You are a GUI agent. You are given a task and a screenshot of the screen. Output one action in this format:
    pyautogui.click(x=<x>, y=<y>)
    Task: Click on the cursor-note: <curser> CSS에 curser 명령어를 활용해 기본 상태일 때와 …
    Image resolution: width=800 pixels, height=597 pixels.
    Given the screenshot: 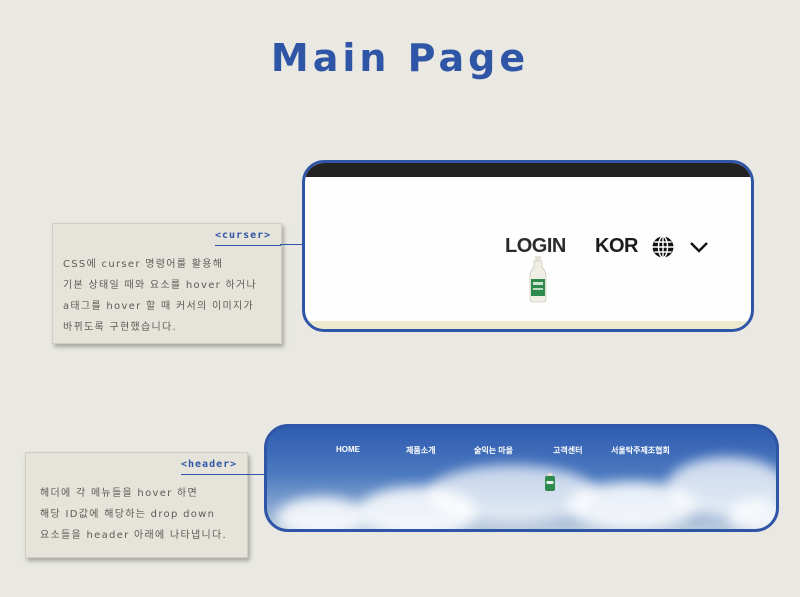 What is the action you would take?
    pyautogui.click(x=167, y=283)
    